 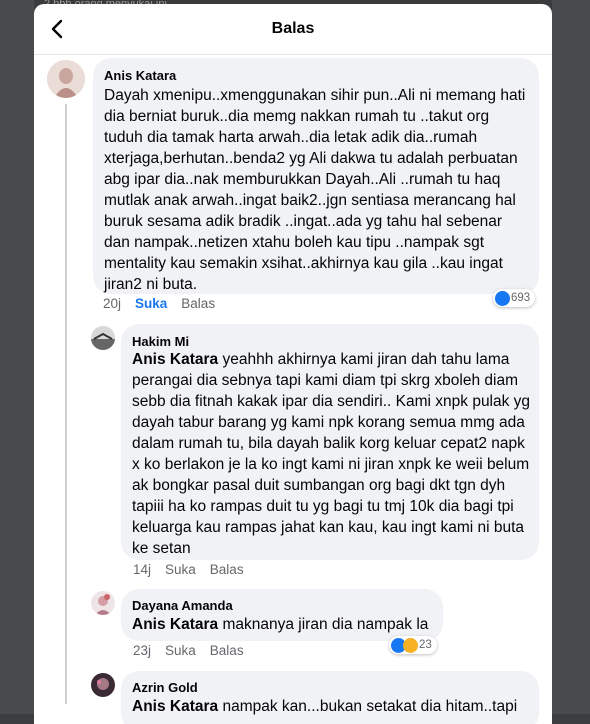 I want to click on background-left, so click(x=17, y=357).